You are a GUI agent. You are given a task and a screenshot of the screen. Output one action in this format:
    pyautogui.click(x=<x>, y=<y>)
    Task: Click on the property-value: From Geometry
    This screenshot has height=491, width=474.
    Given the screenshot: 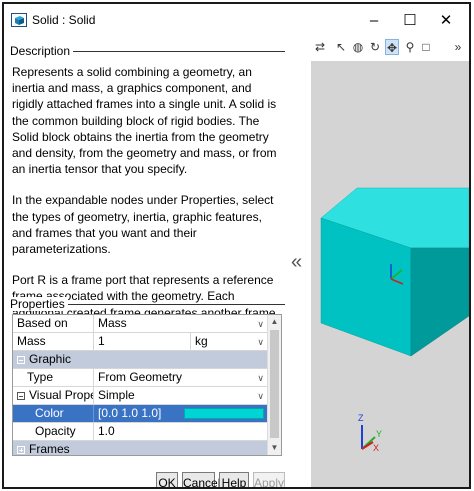 What is the action you would take?
    pyautogui.click(x=140, y=377)
    